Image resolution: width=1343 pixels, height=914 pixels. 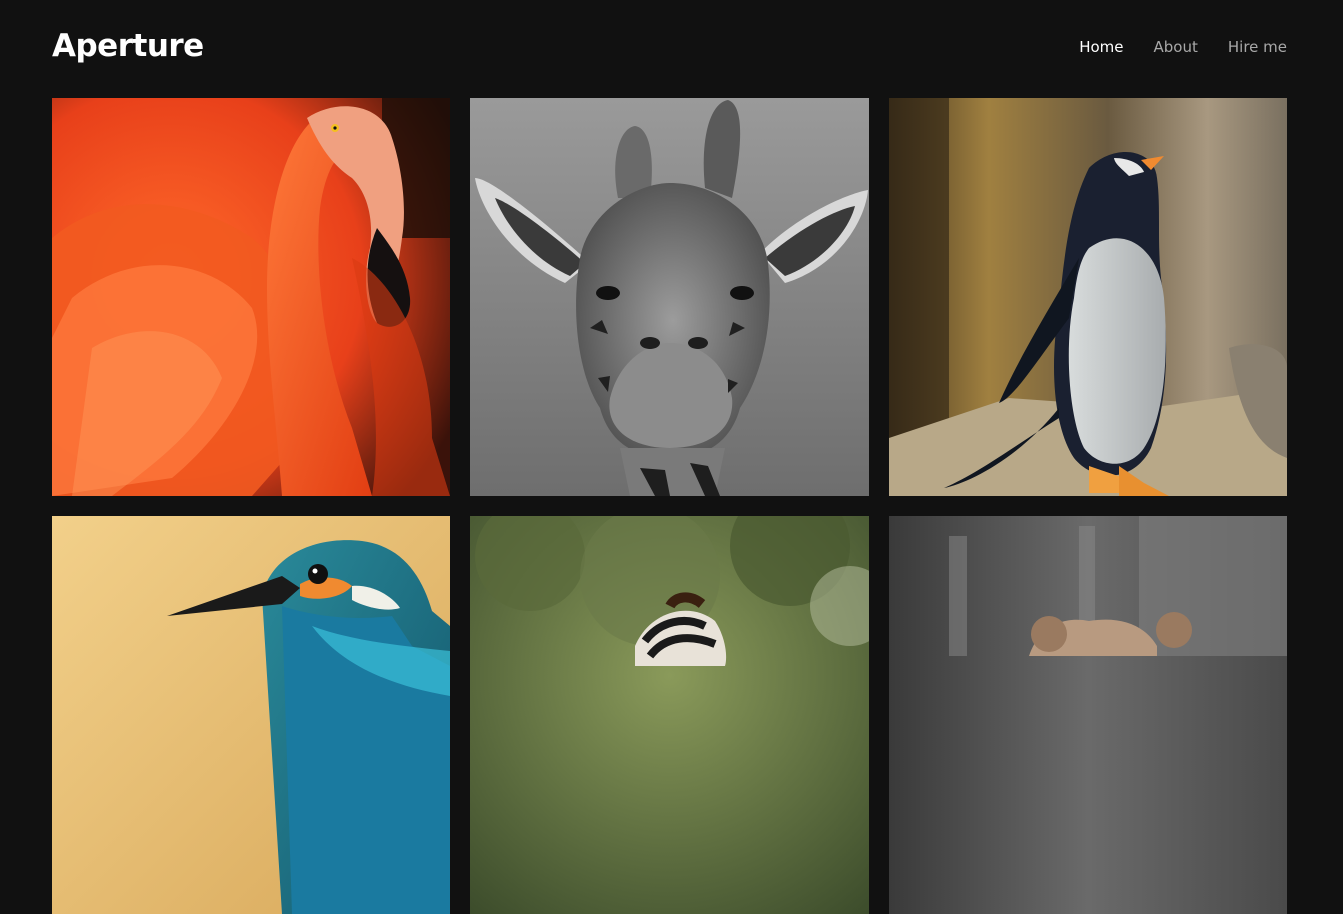 What do you see at coordinates (251, 297) in the screenshot?
I see `gallery-photo-flamingo` at bounding box center [251, 297].